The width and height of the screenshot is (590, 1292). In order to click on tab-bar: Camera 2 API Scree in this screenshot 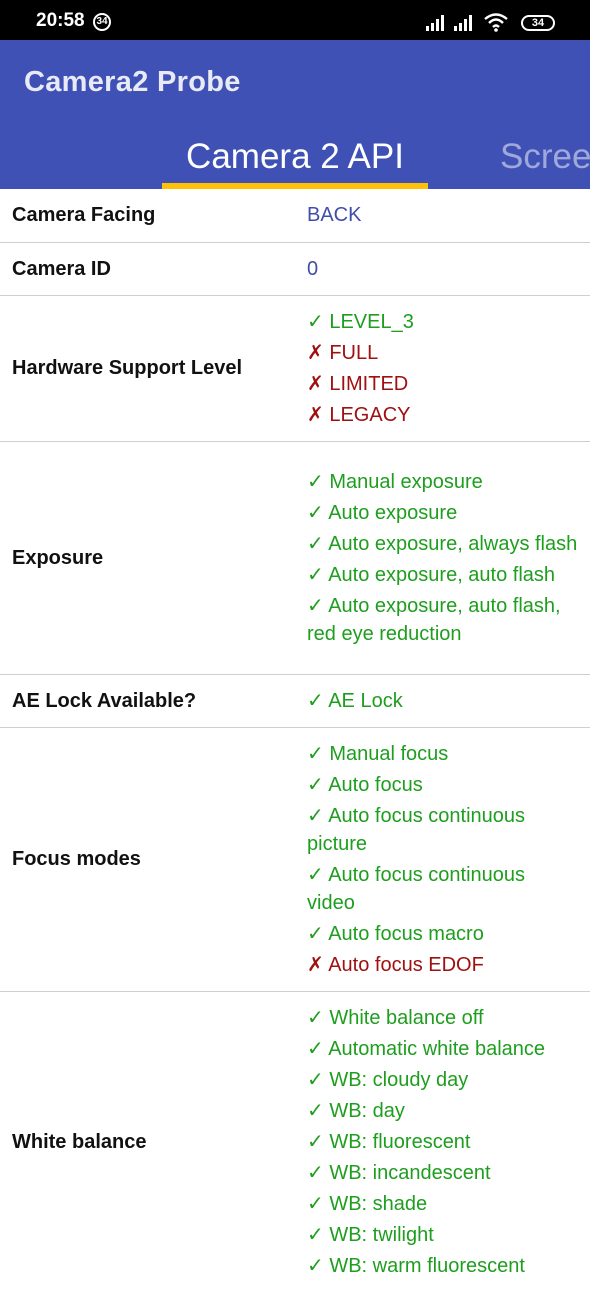, I will do `click(295, 156)`.